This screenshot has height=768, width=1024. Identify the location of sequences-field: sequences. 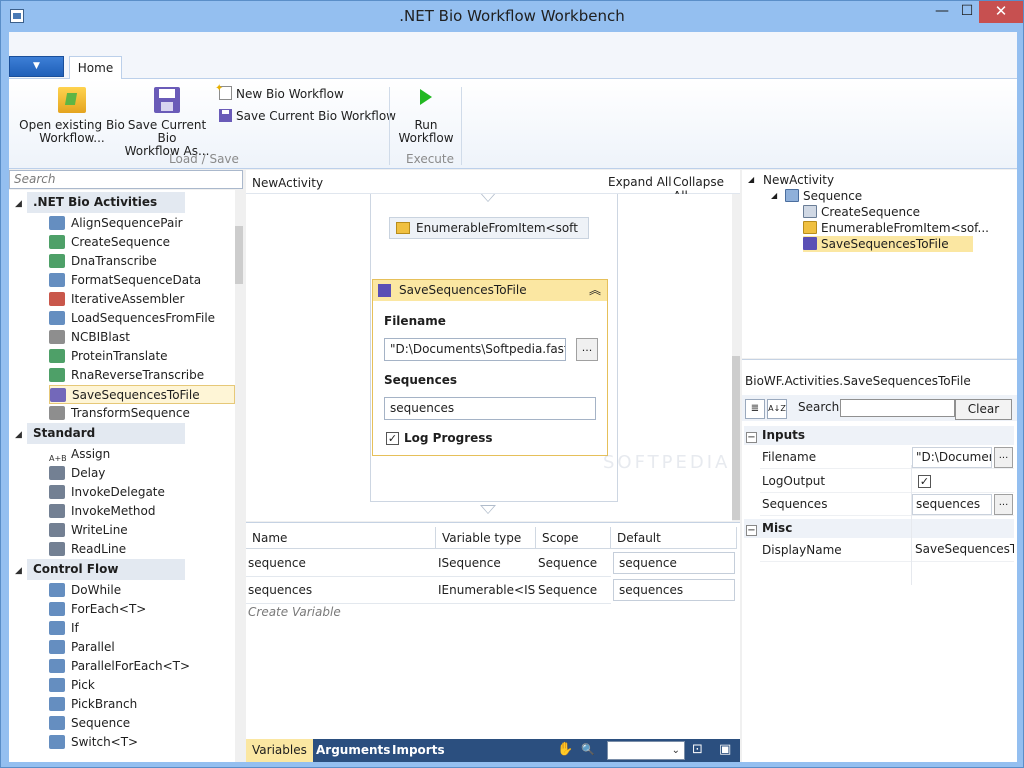
(490, 408).